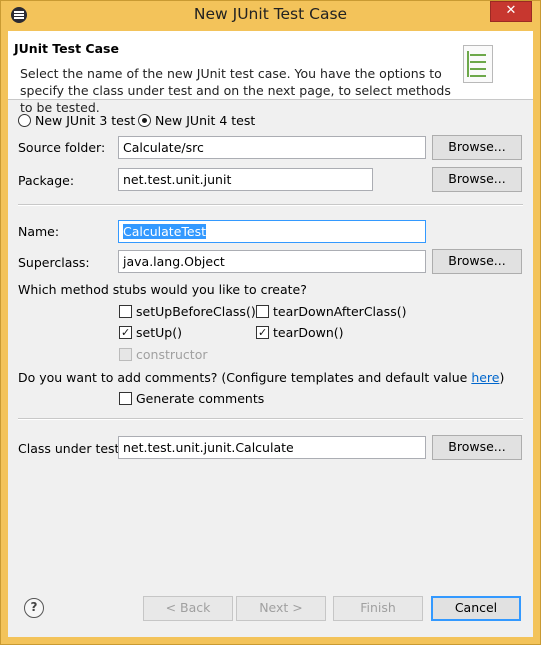 The height and width of the screenshot is (645, 541). I want to click on setup-checkbox, so click(125, 332).